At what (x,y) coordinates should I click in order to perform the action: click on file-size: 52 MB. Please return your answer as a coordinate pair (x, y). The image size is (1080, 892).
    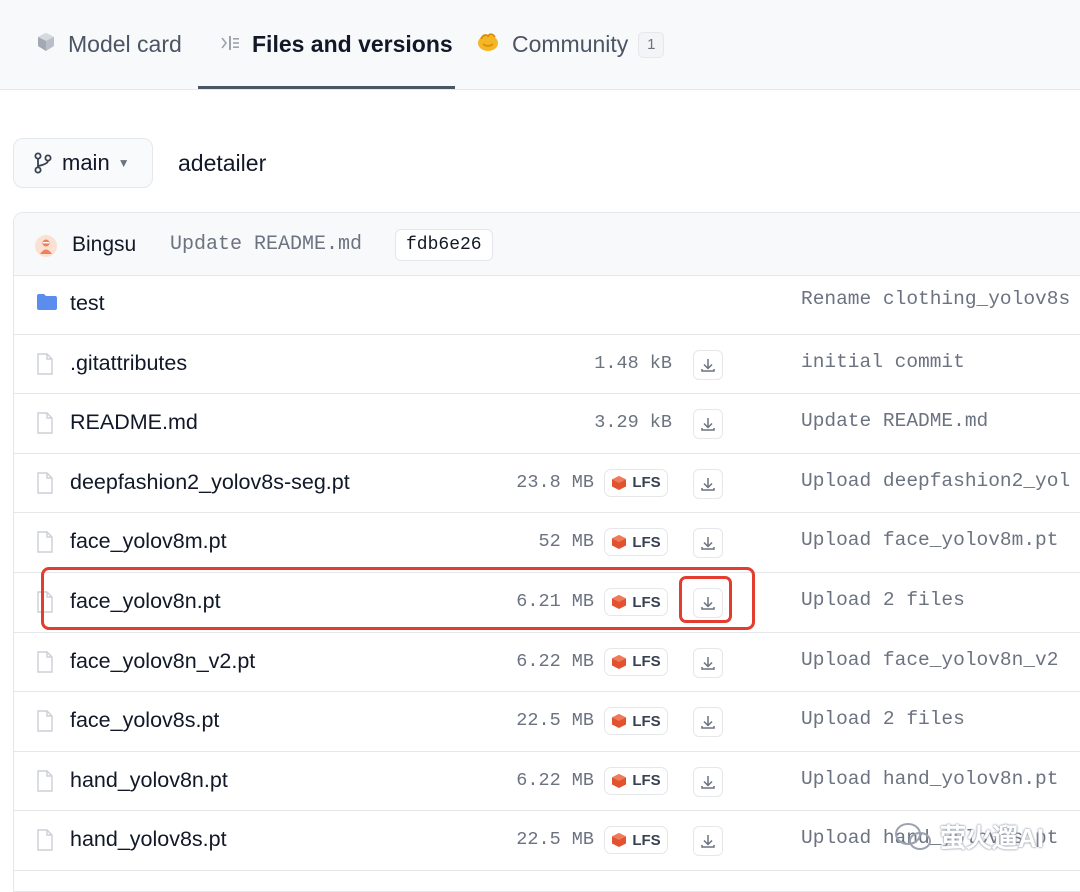
    Looking at the image, I should click on (566, 542).